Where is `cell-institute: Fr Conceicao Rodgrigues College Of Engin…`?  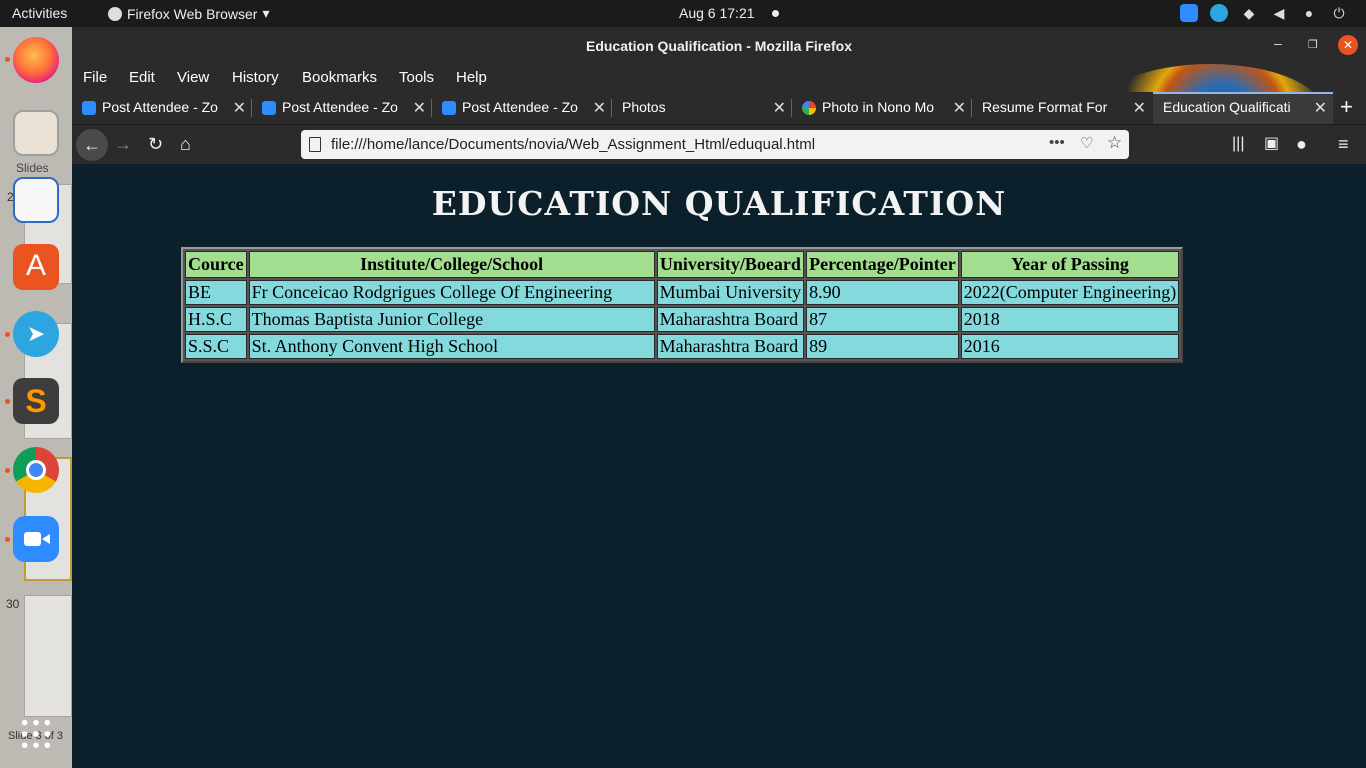
cell-institute: Fr Conceicao Rodgrigues College Of Engin… is located at coordinates (451, 292).